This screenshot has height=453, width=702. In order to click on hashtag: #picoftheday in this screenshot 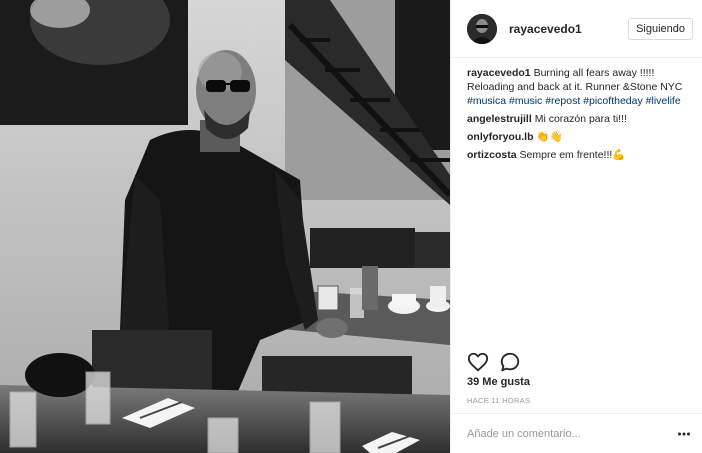, I will do `click(613, 101)`.